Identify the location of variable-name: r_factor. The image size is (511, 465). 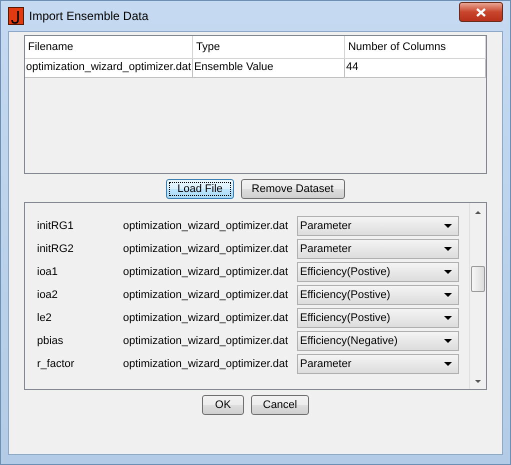
(56, 364).